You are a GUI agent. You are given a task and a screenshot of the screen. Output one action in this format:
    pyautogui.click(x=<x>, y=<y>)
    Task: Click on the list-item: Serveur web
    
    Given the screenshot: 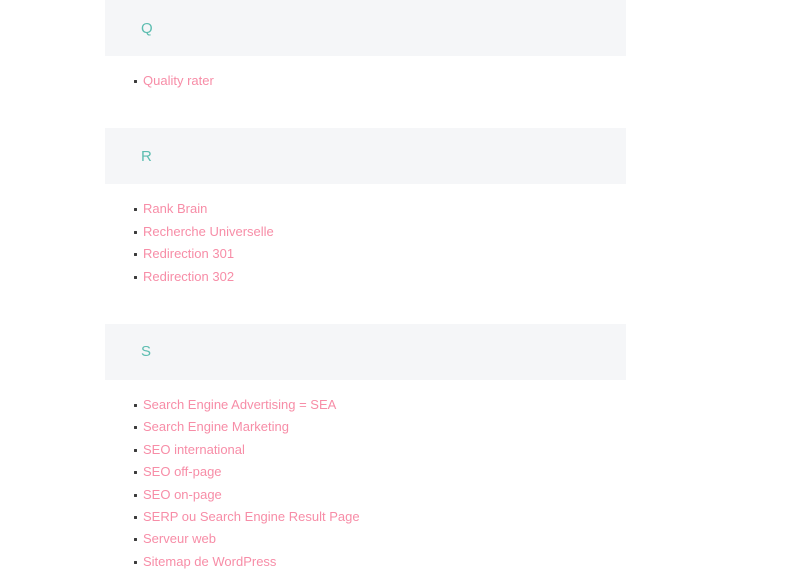 What is the action you would take?
    pyautogui.click(x=365, y=539)
    